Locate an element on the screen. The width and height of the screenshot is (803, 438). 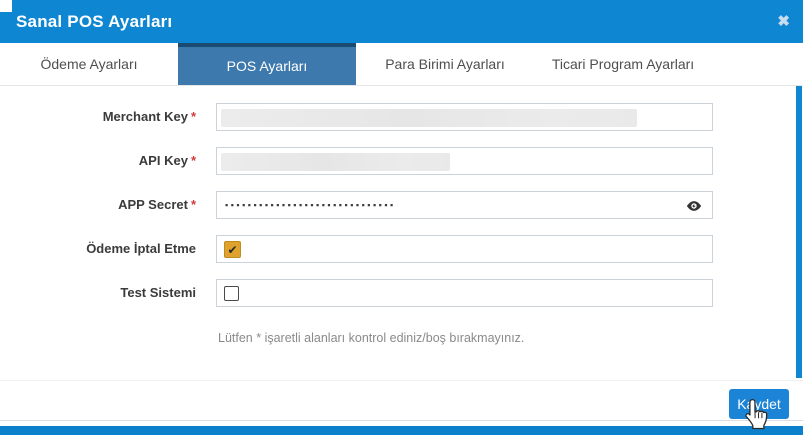
api-key-redacted-value is located at coordinates (335, 162).